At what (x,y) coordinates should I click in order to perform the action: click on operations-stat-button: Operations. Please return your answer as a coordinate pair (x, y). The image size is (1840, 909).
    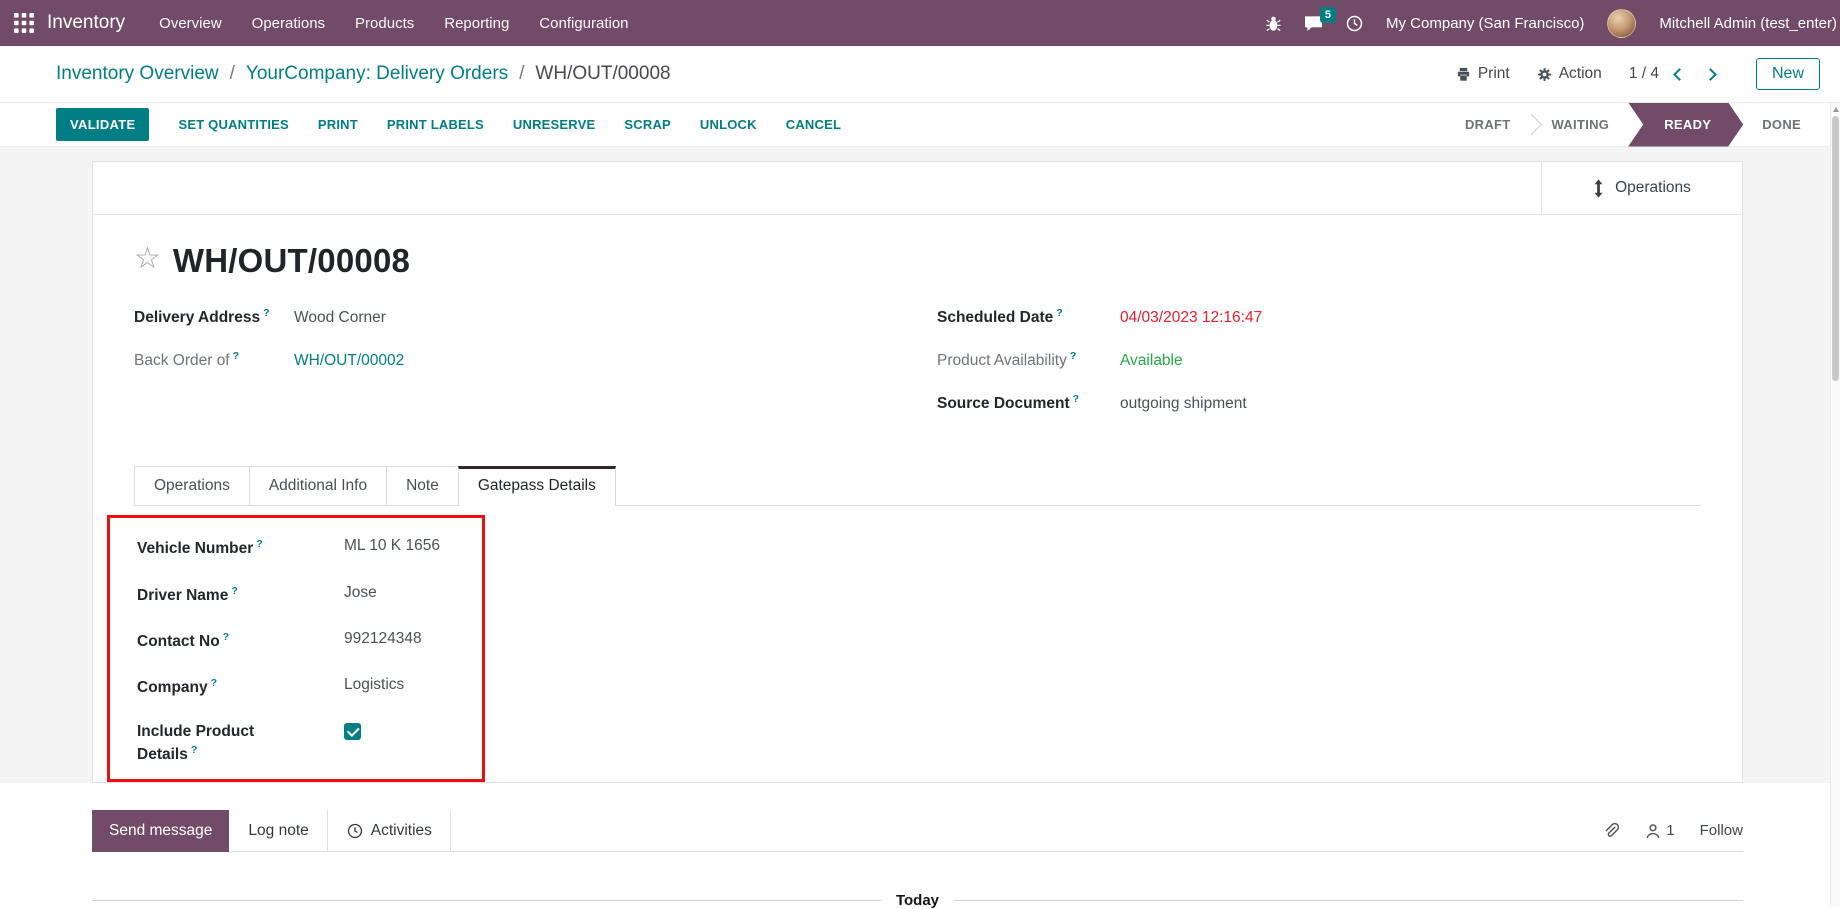
    Looking at the image, I should click on (1641, 188).